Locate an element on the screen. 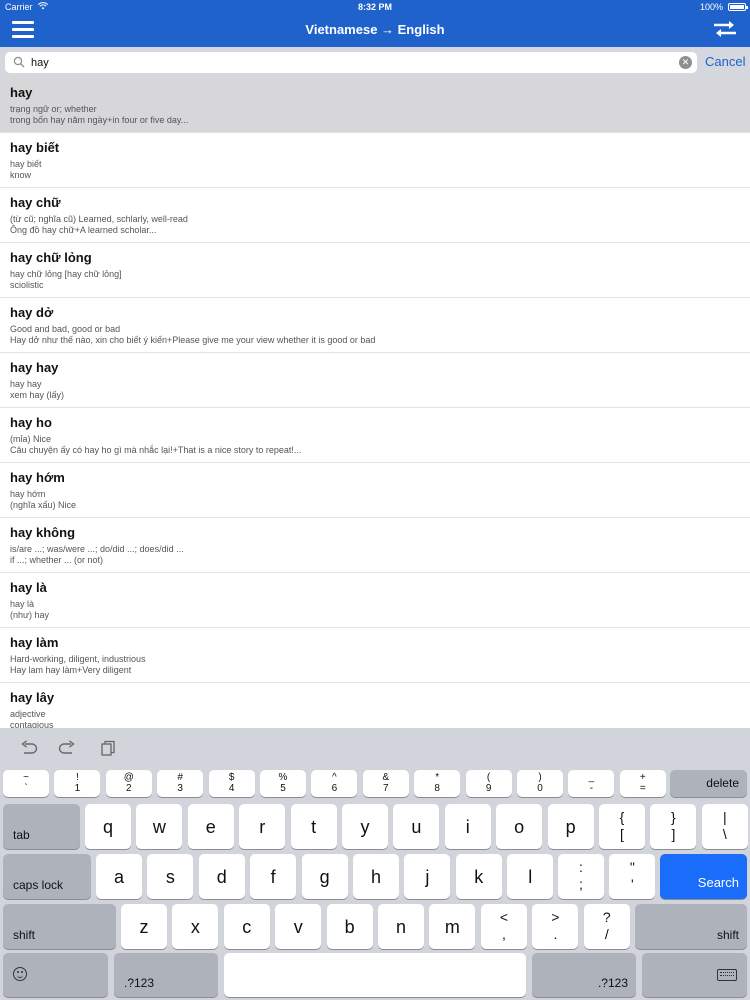 The height and width of the screenshot is (1000, 750). hide-keyboard-key is located at coordinates (694, 975).